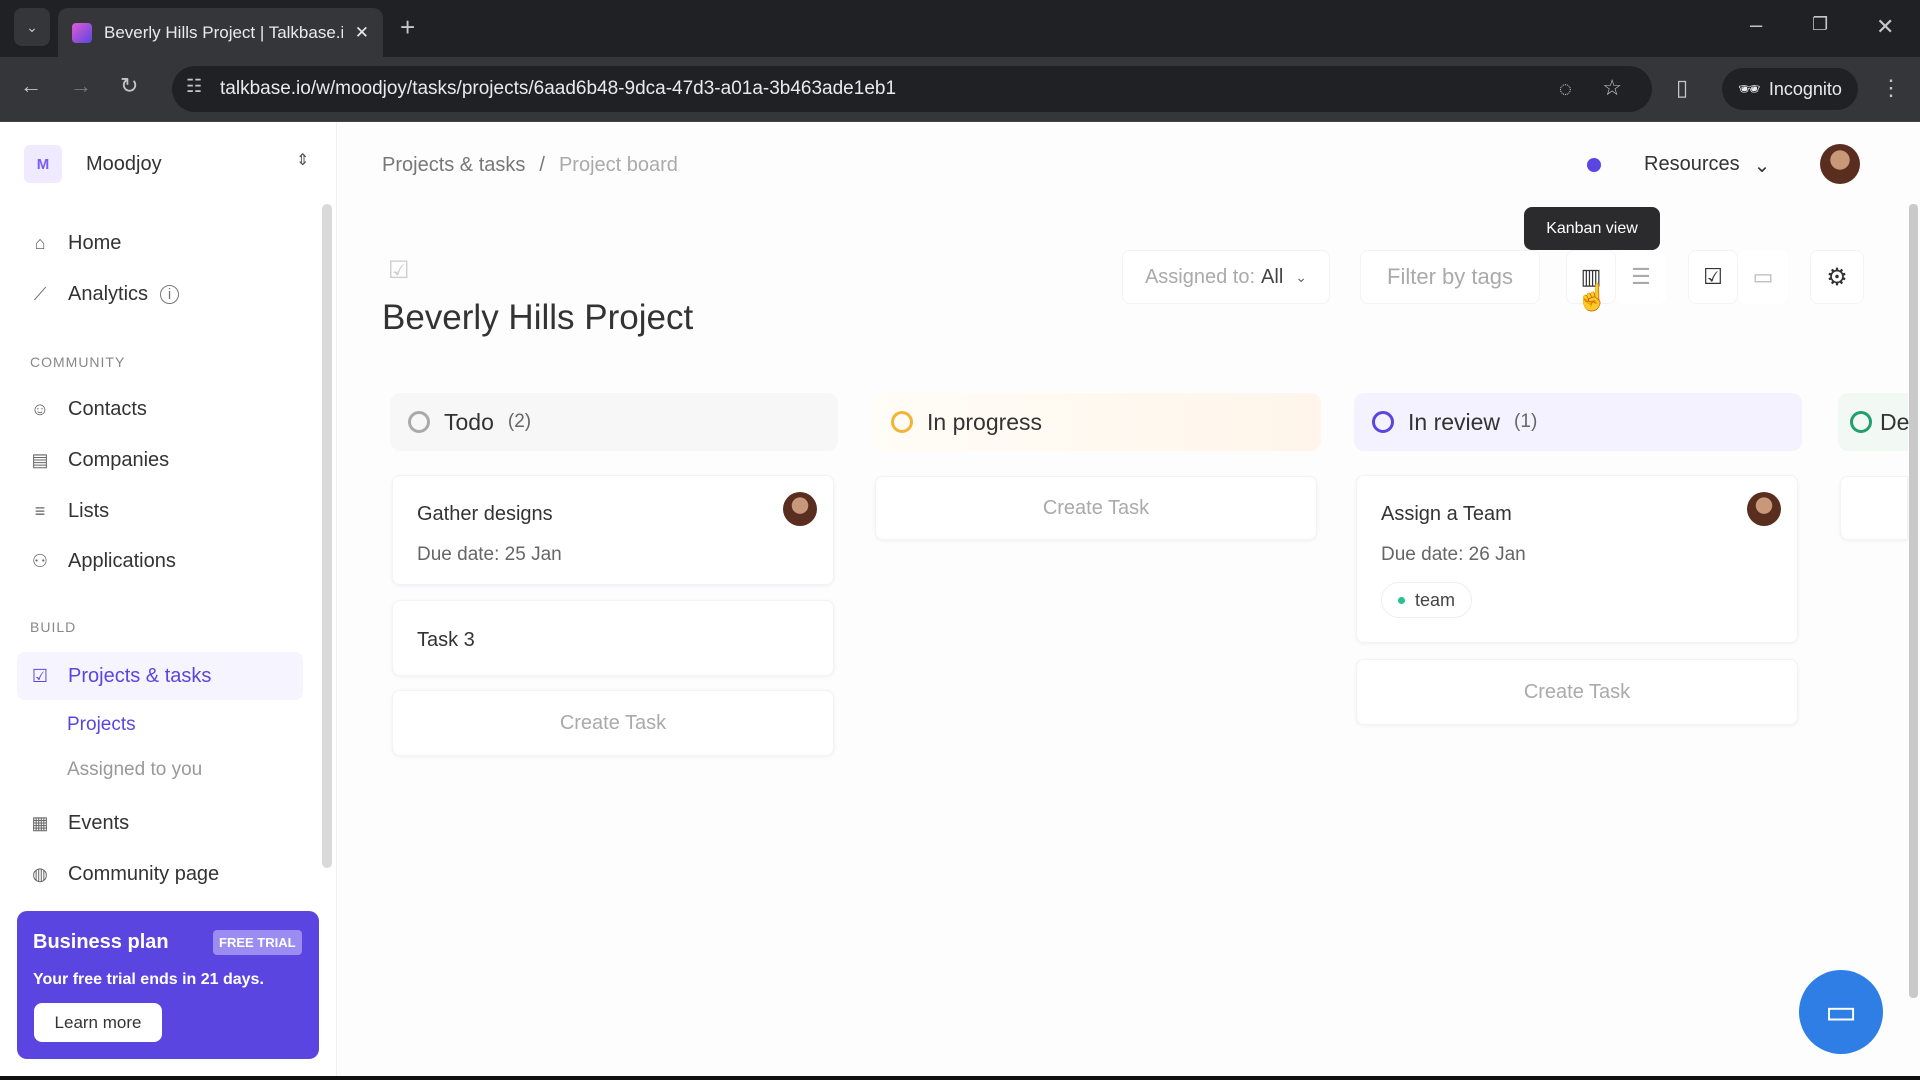 The width and height of the screenshot is (1920, 1080). I want to click on label: Companies, so click(119, 460).